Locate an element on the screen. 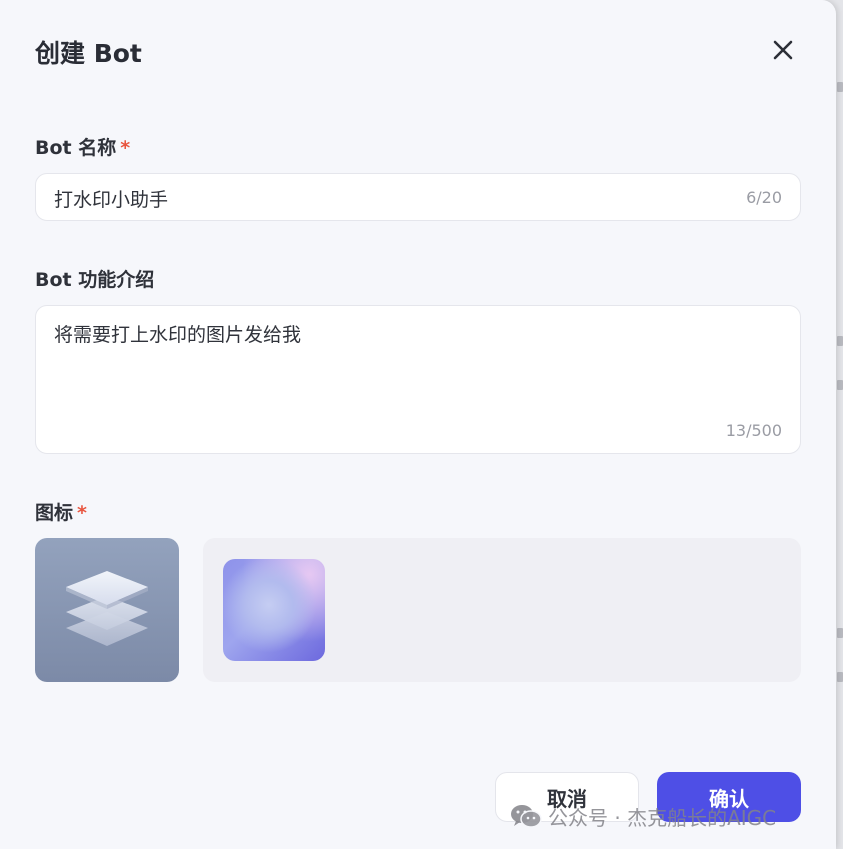 The height and width of the screenshot is (849, 843). confirm-button: 确认 is located at coordinates (729, 797).